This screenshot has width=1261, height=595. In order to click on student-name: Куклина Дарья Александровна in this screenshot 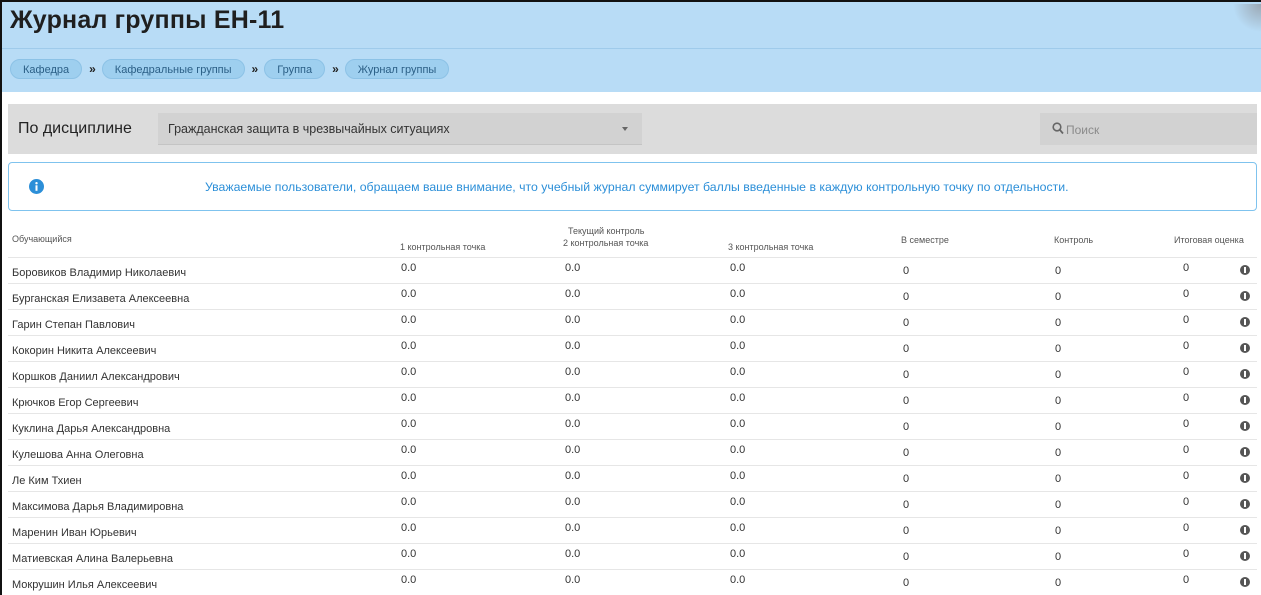, I will do `click(91, 429)`.